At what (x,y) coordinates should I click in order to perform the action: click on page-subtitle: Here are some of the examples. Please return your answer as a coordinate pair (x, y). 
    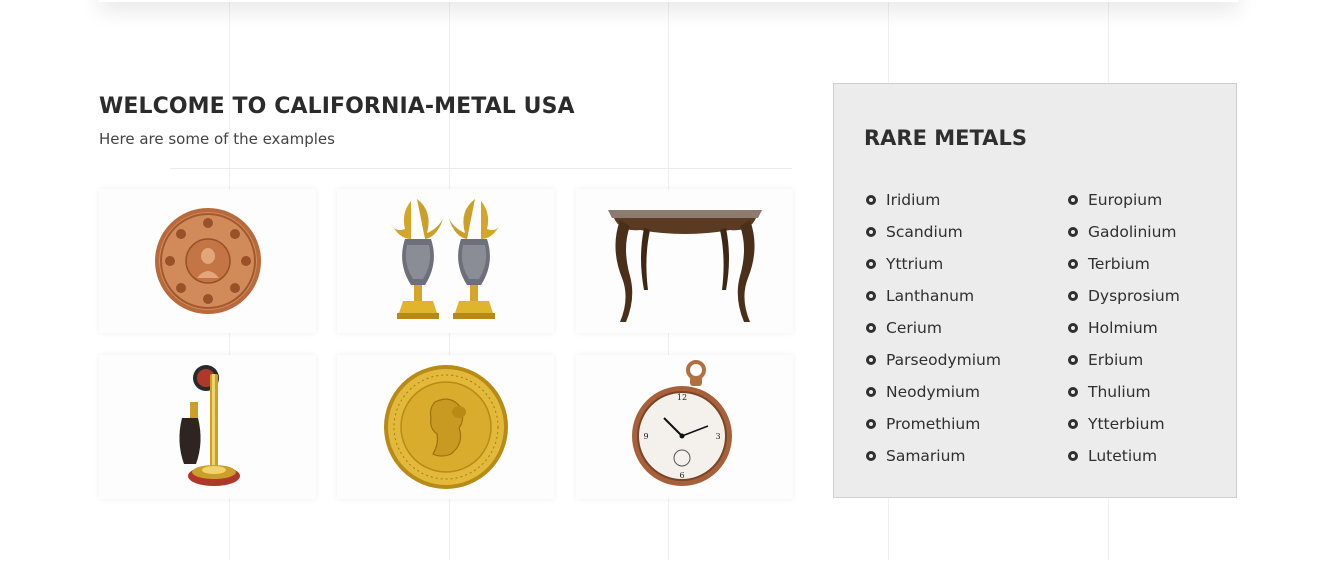
    Looking at the image, I should click on (217, 139).